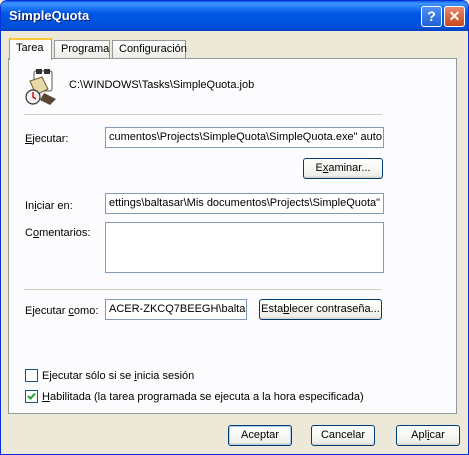 The height and width of the screenshot is (455, 469). I want to click on ok-button: Aceptar, so click(260, 435).